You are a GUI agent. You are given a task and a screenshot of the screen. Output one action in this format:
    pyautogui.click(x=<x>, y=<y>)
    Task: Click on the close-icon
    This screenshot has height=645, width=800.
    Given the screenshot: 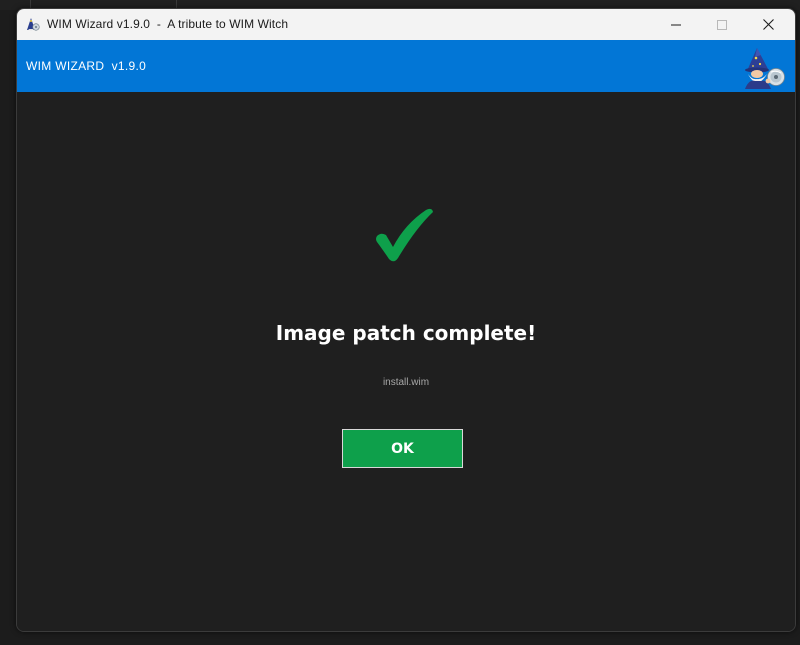 What is the action you would take?
    pyautogui.click(x=768, y=24)
    